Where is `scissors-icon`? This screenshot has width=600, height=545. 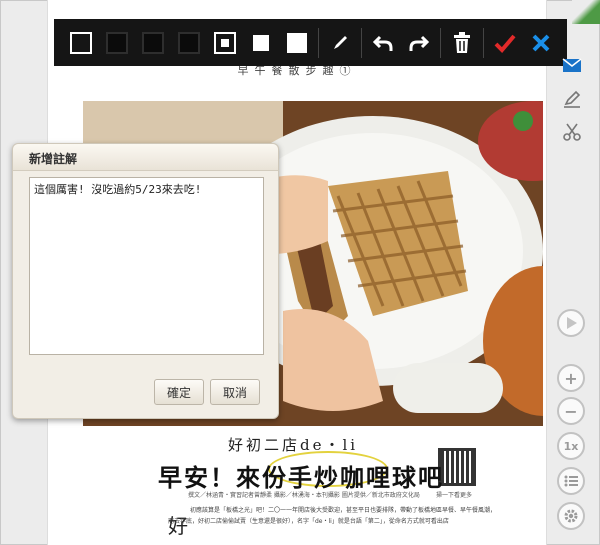
scissors-icon is located at coordinates (572, 132).